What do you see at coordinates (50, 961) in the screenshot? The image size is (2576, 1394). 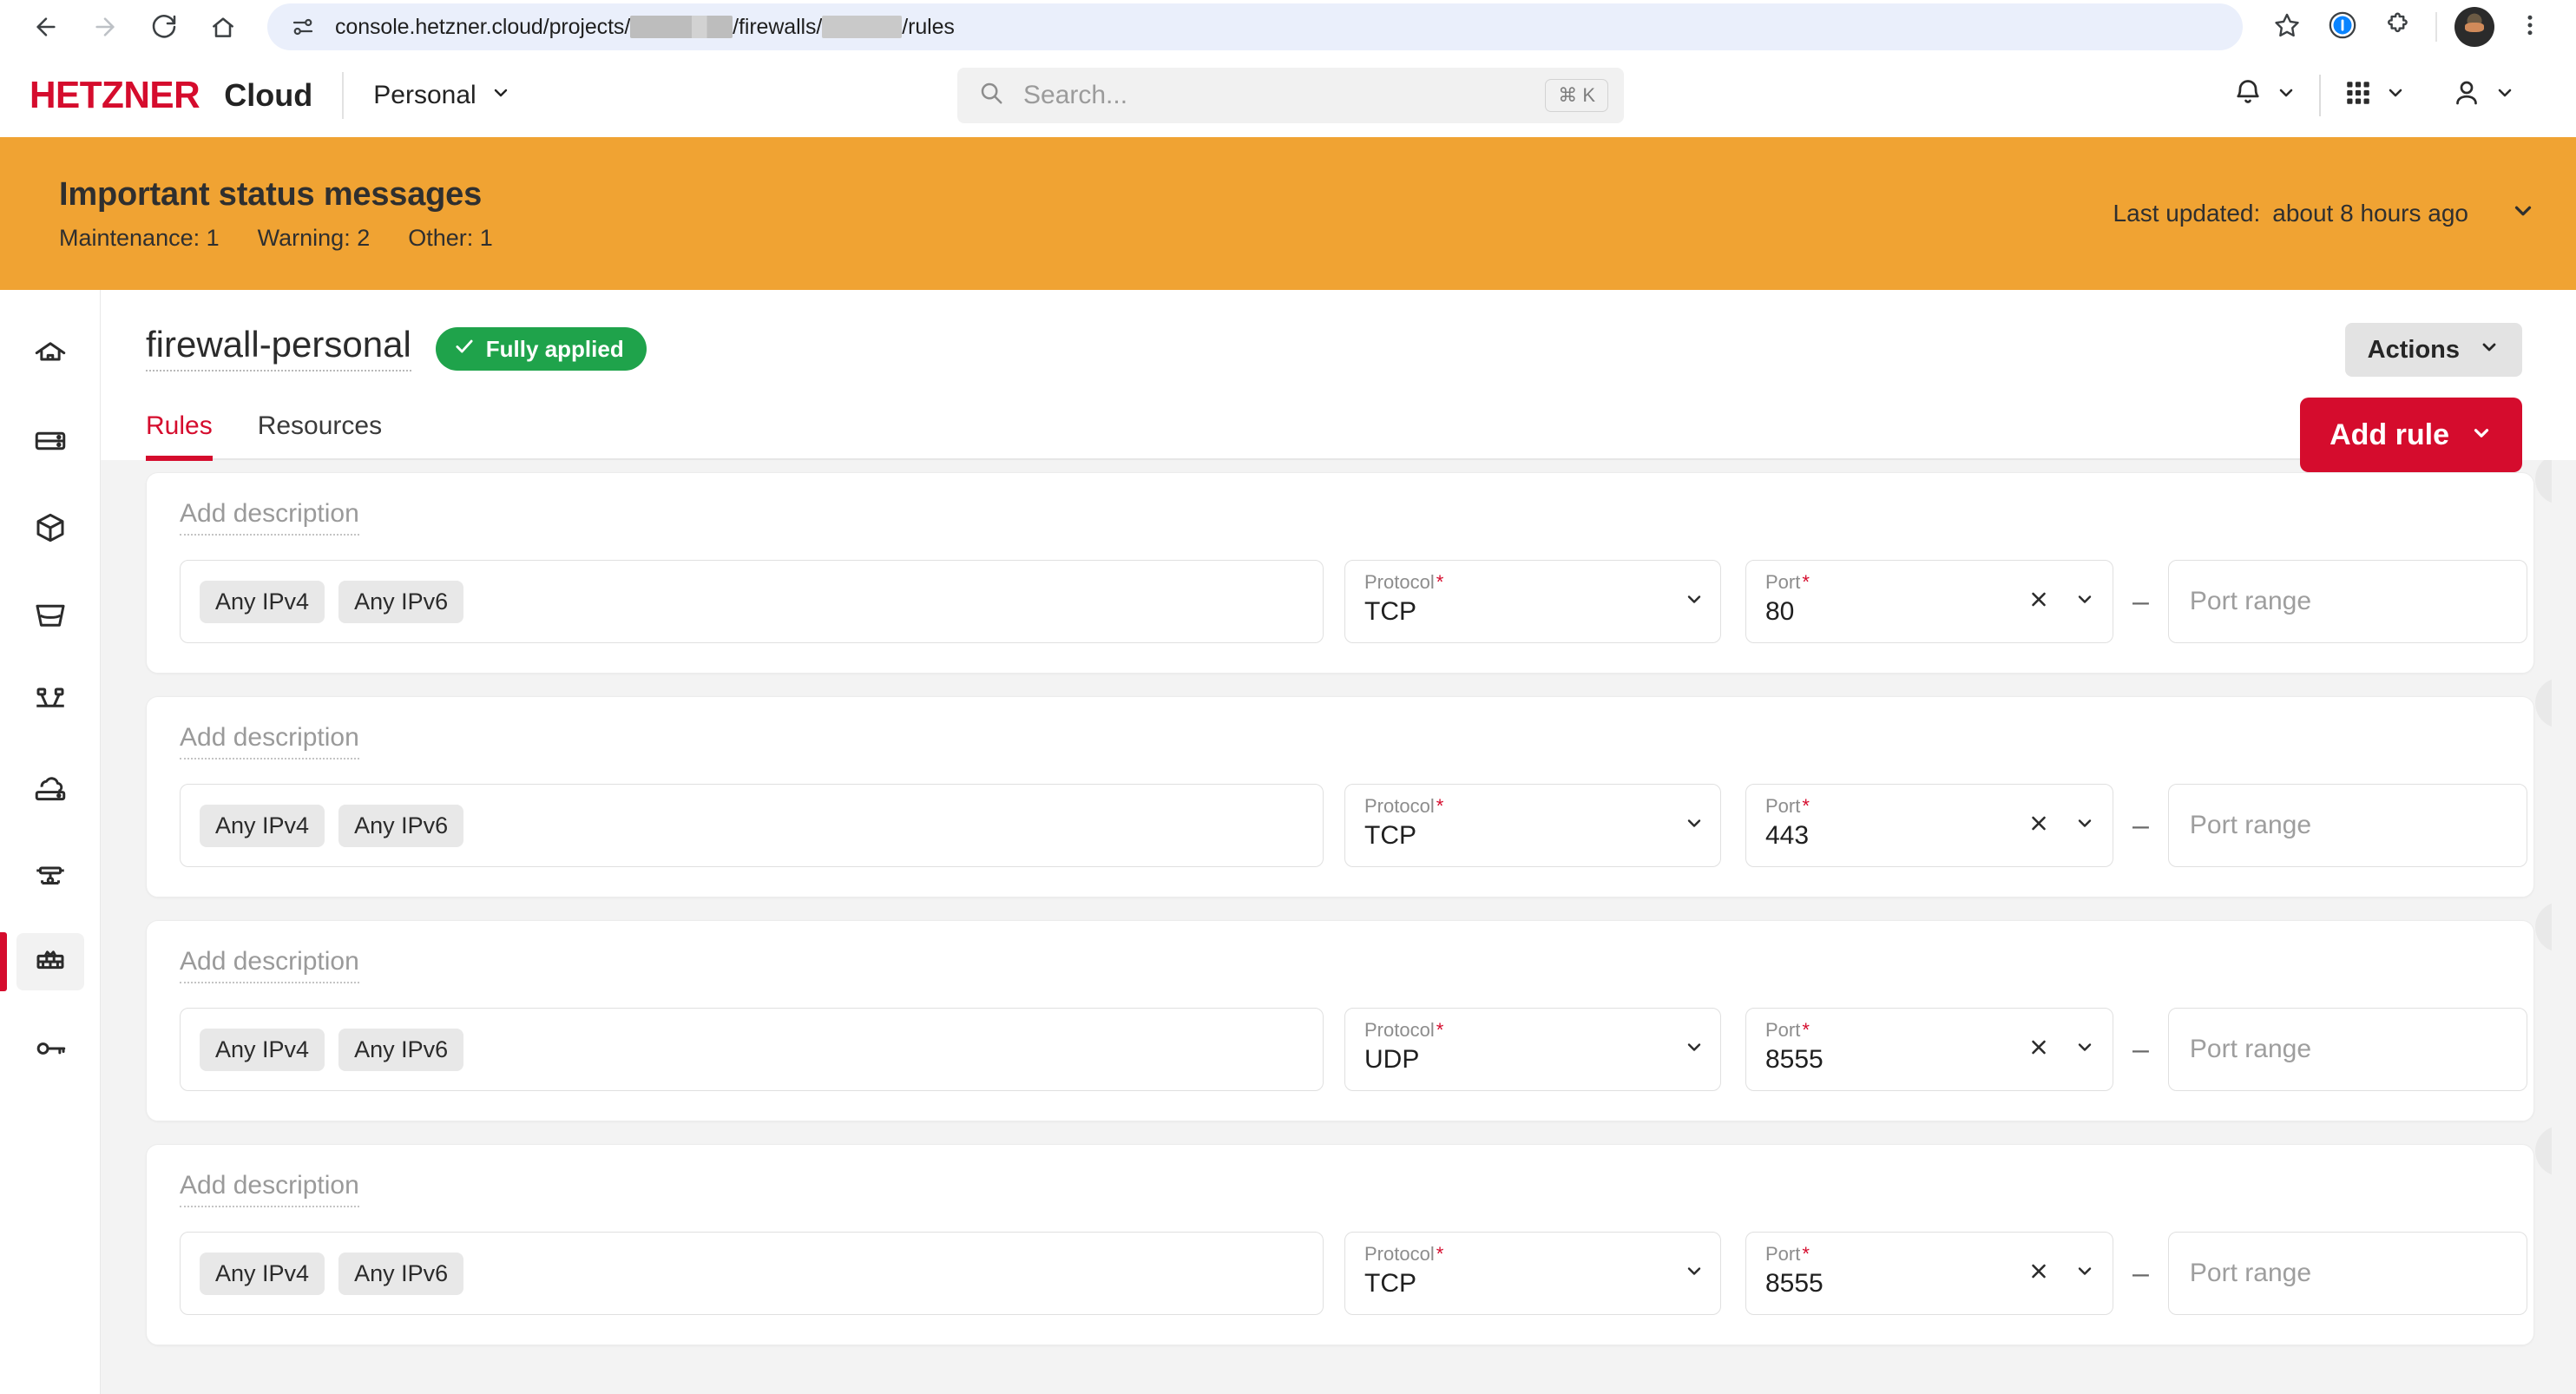 I see `sidebar-item-firewalls` at bounding box center [50, 961].